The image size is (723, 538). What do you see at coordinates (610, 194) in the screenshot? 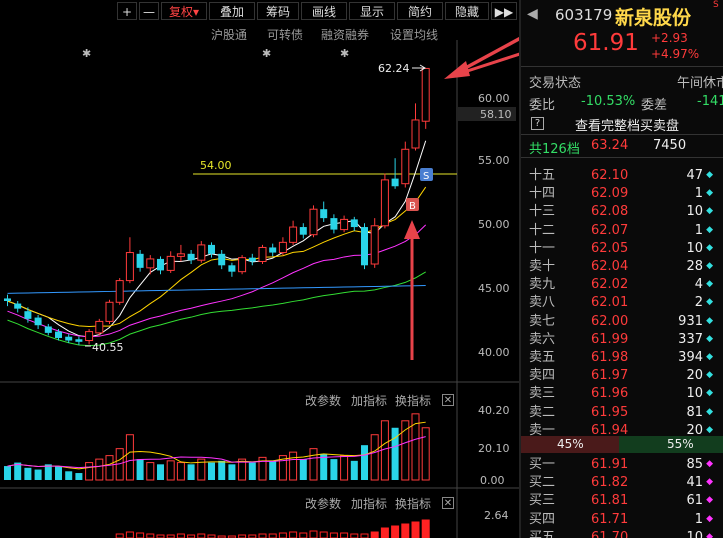
I see `orderbook-price: 62.09` at bounding box center [610, 194].